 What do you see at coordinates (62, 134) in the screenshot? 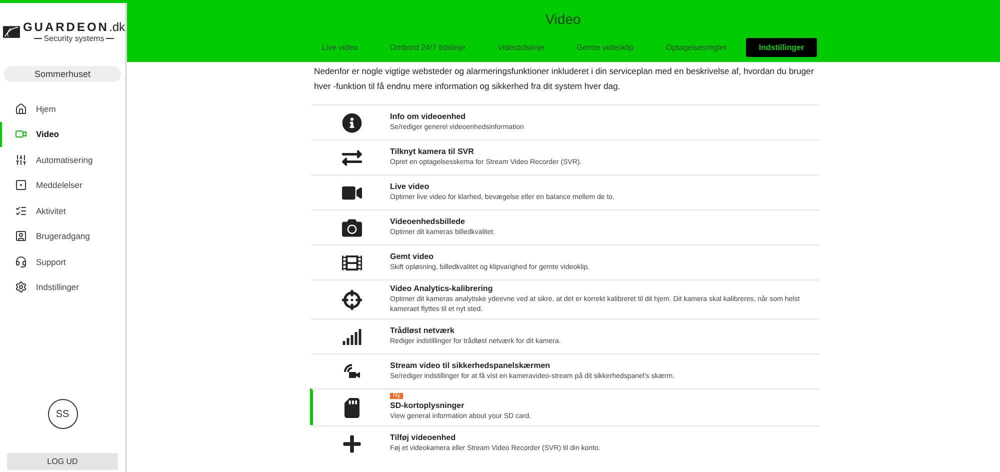
I see `sidebar-item: Video` at bounding box center [62, 134].